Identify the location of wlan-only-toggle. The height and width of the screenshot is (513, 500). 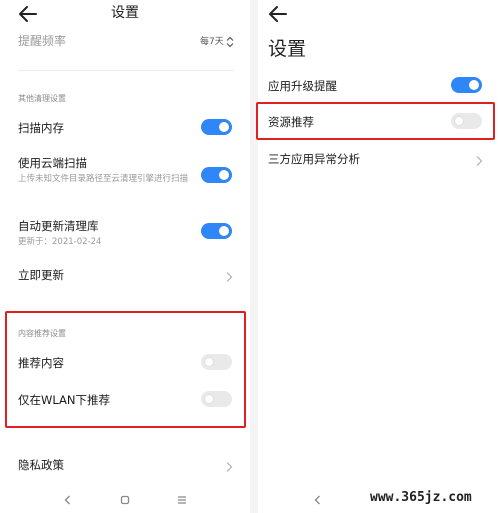
(216, 399).